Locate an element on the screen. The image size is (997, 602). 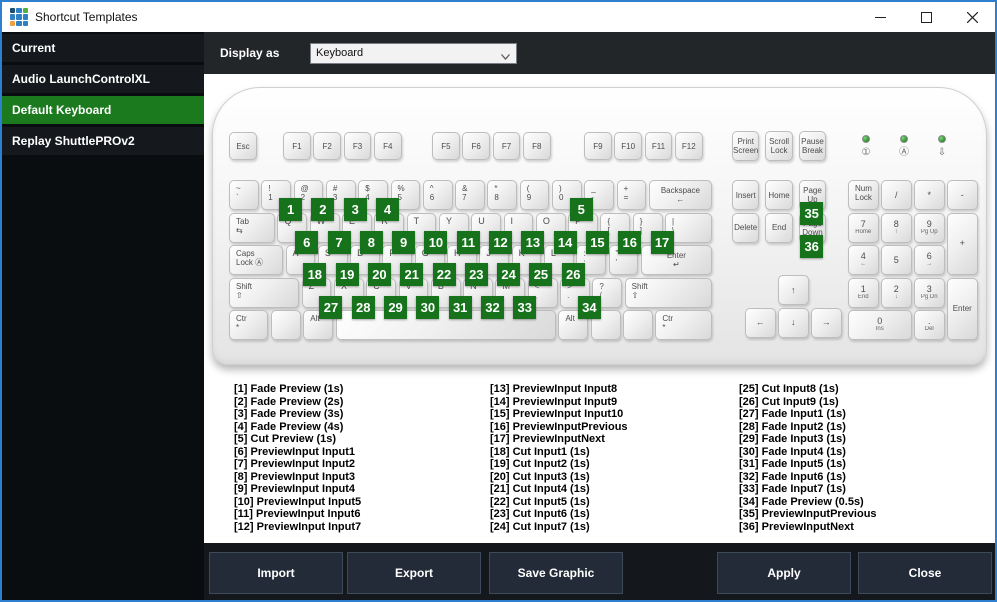
key-label: 9 is located at coordinates (529, 197).